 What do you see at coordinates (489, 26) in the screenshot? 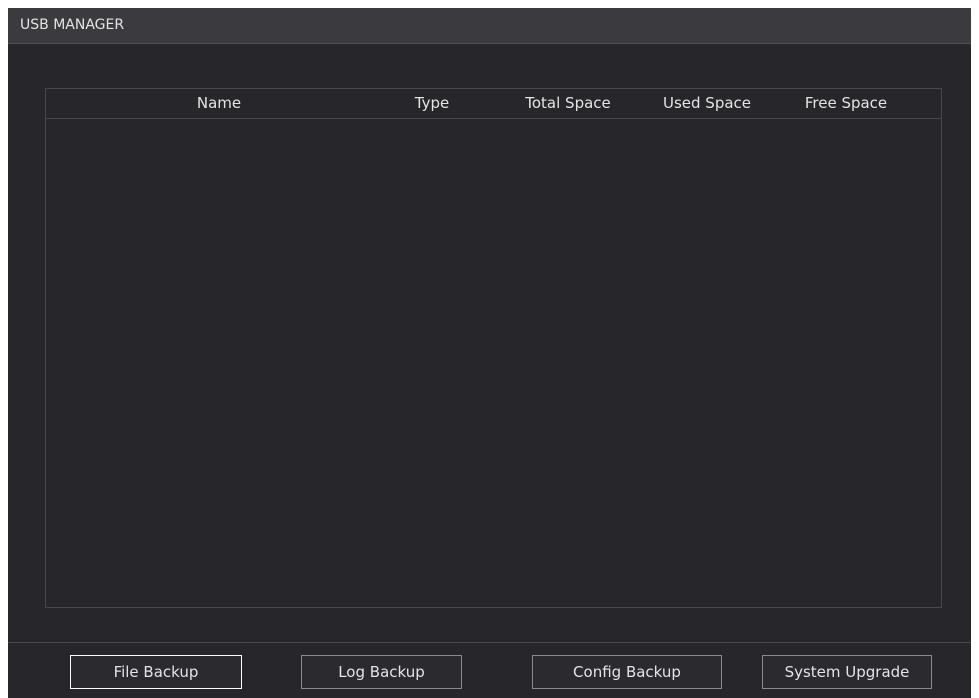
I see `title-bar: USB MANAGER` at bounding box center [489, 26].